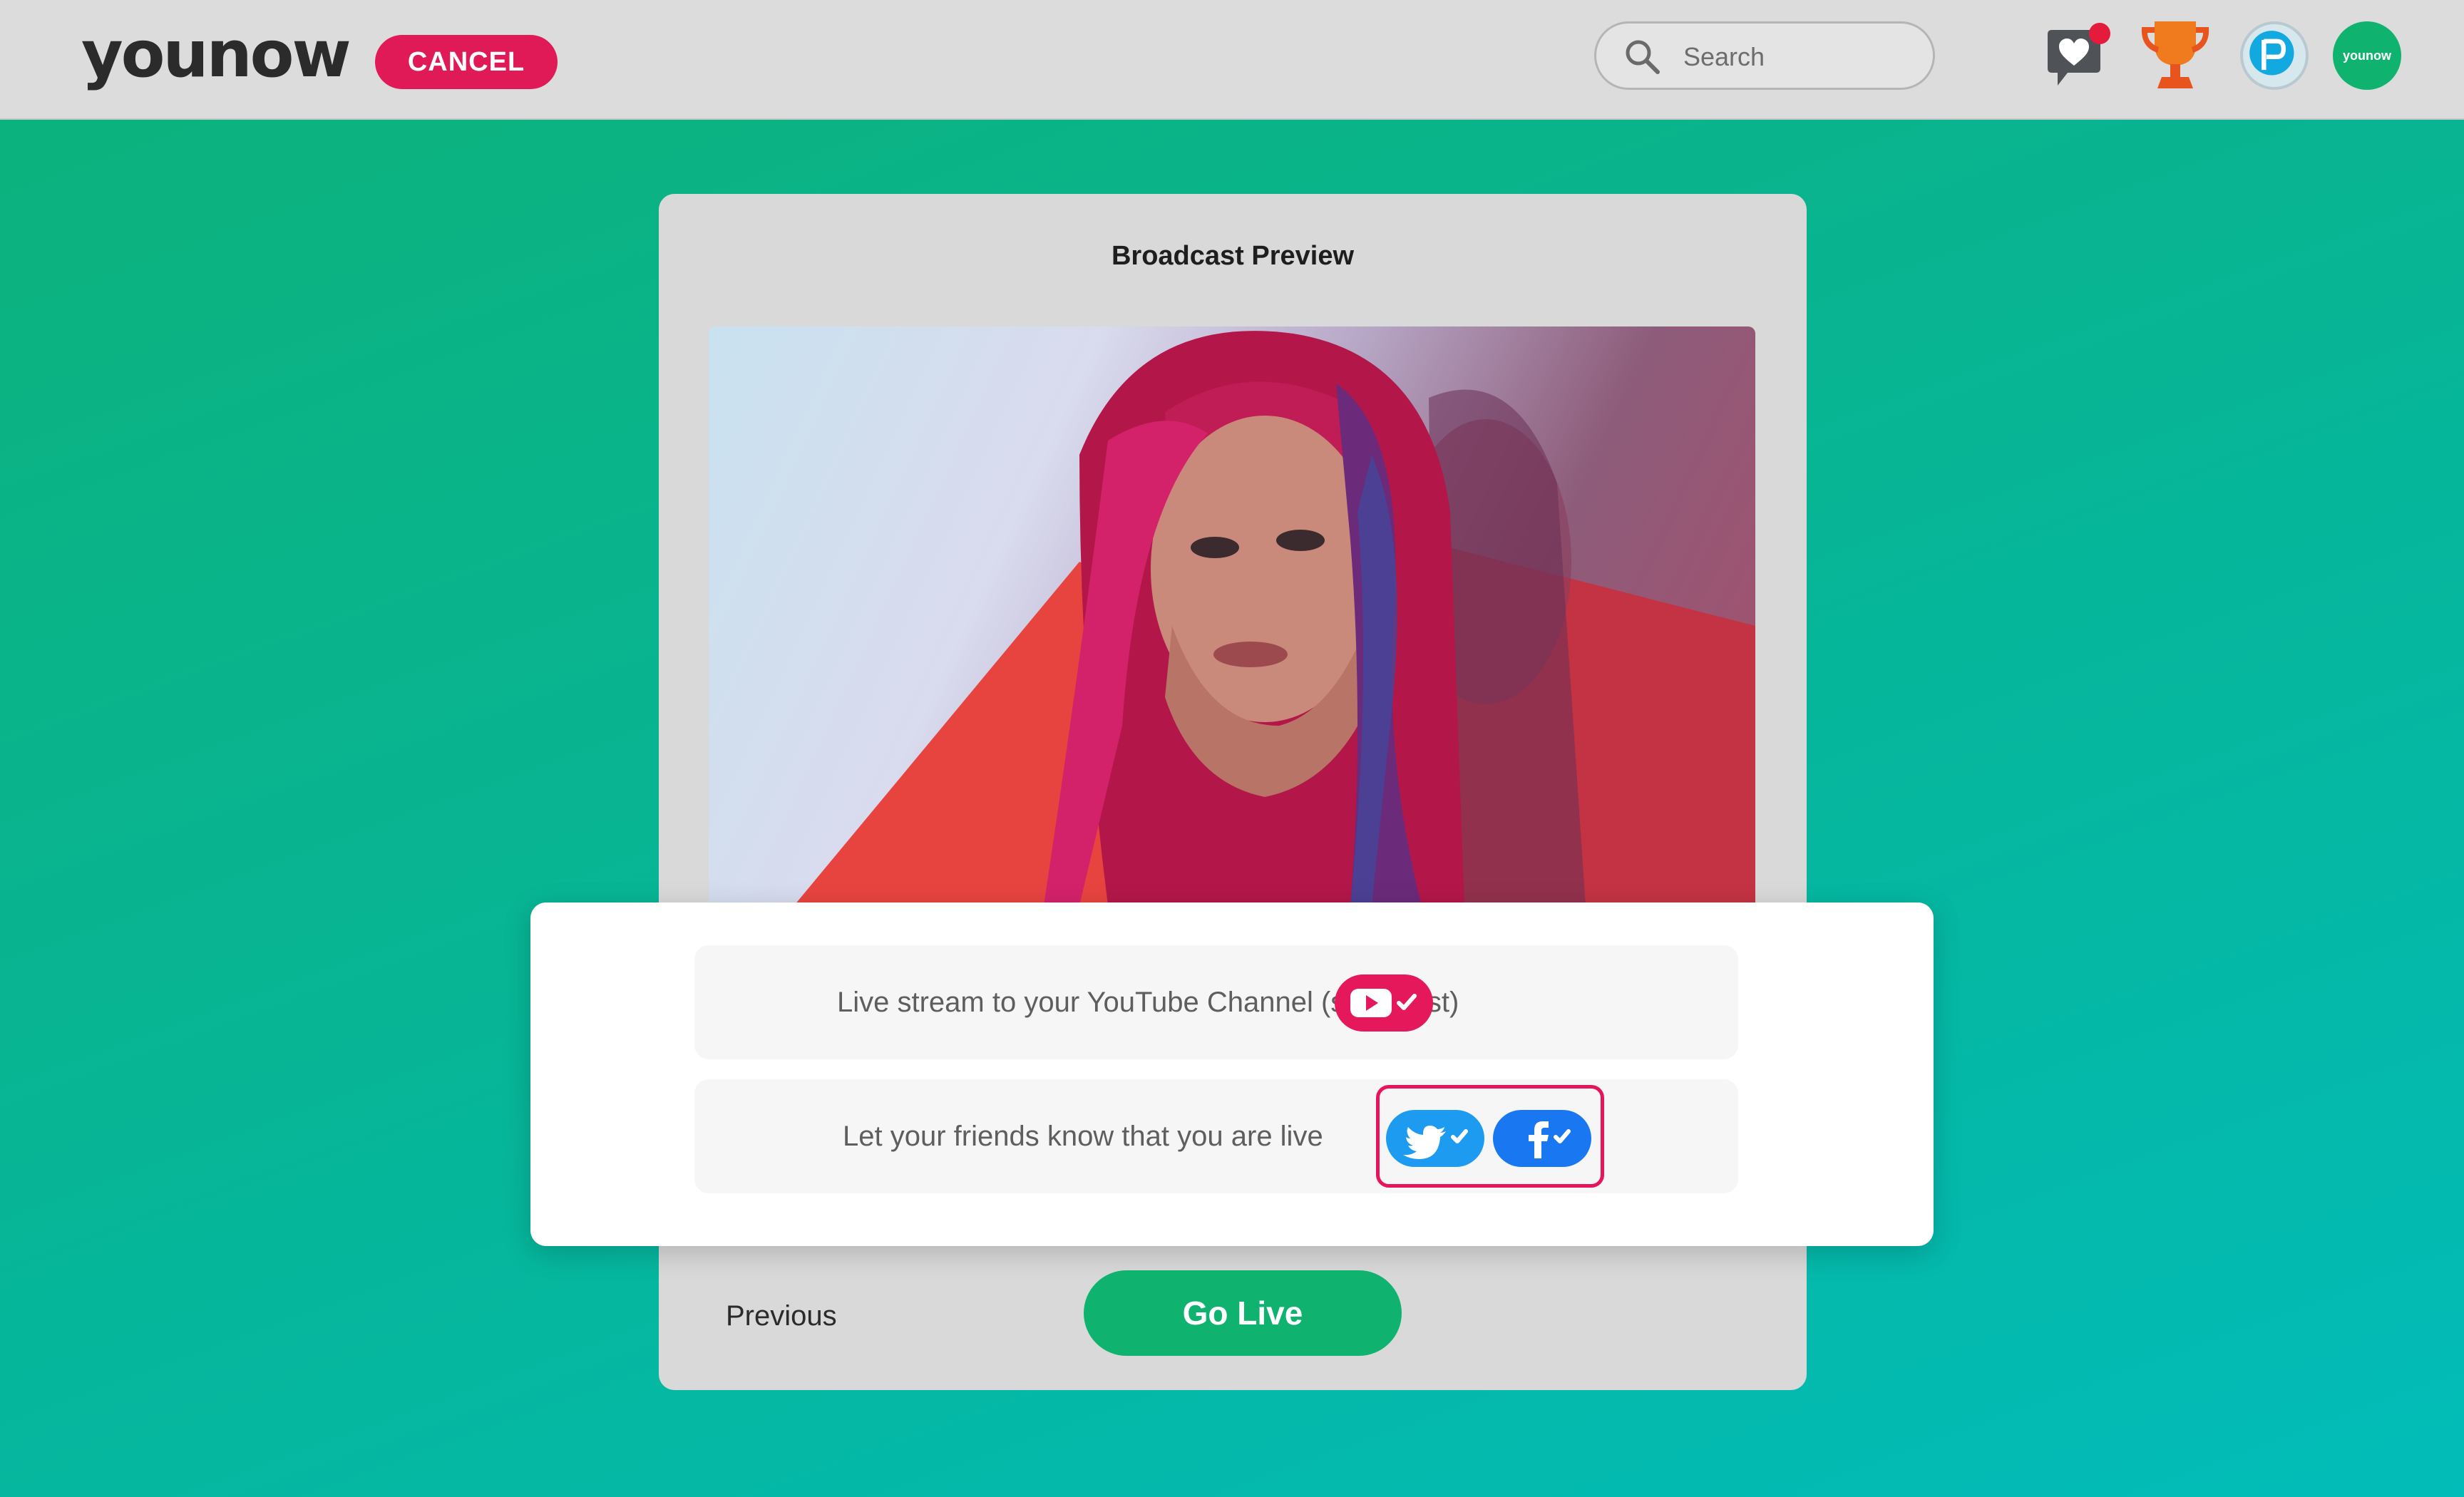  I want to click on user-avatar: younow, so click(2367, 56).